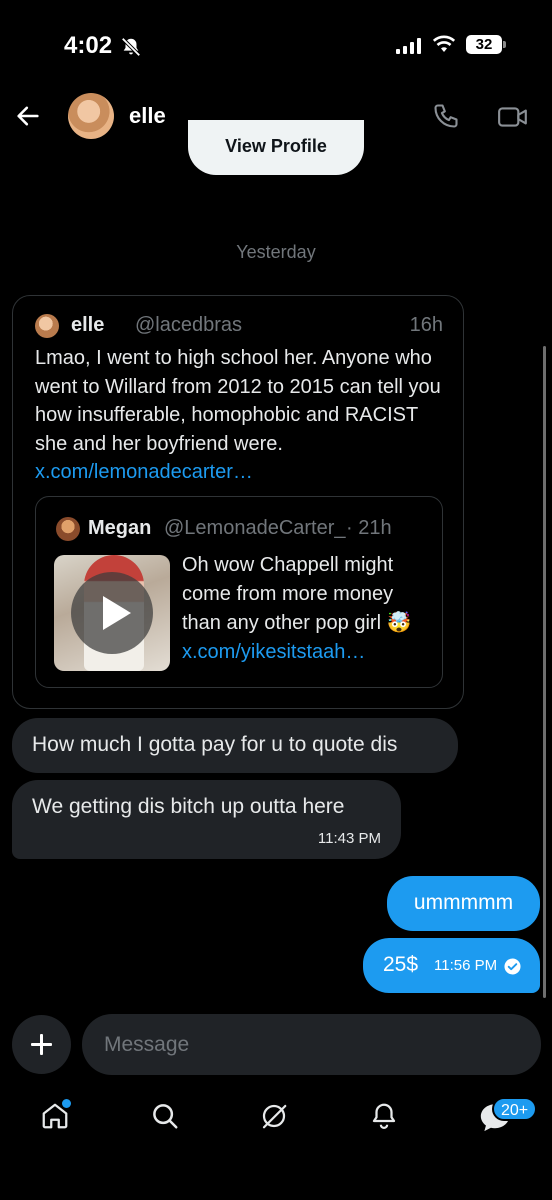 Image resolution: width=552 pixels, height=1200 pixels. I want to click on status-time: 4:02, so click(88, 45).